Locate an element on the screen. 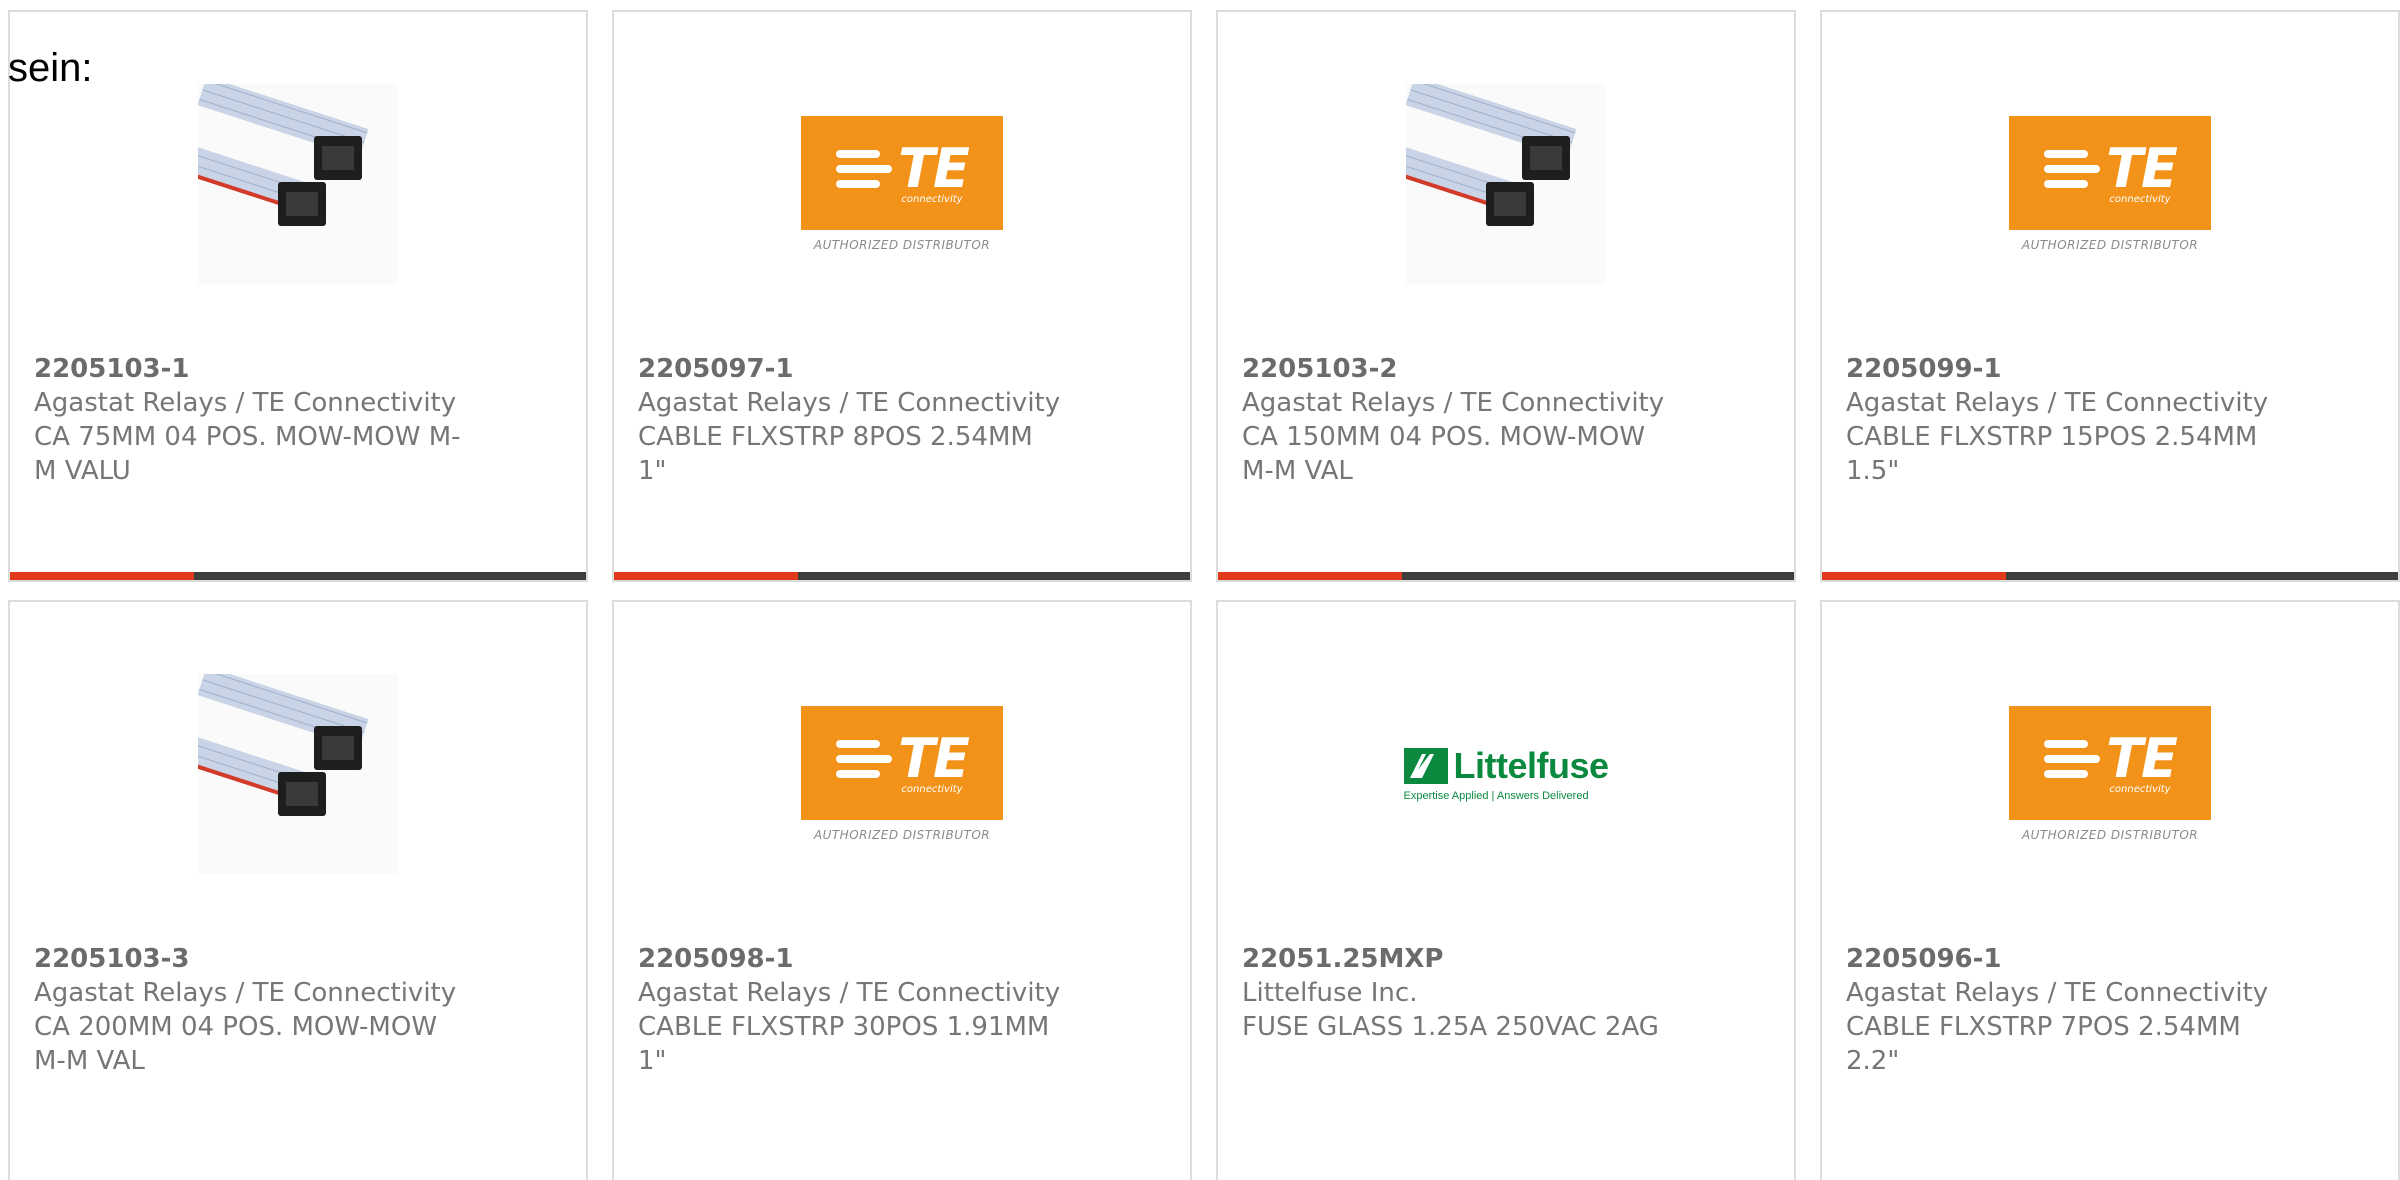 The image size is (2400, 1180). description: CABLE FLXSTRP 7POS 2.54MM 2.2" is located at coordinates (2043, 1044).